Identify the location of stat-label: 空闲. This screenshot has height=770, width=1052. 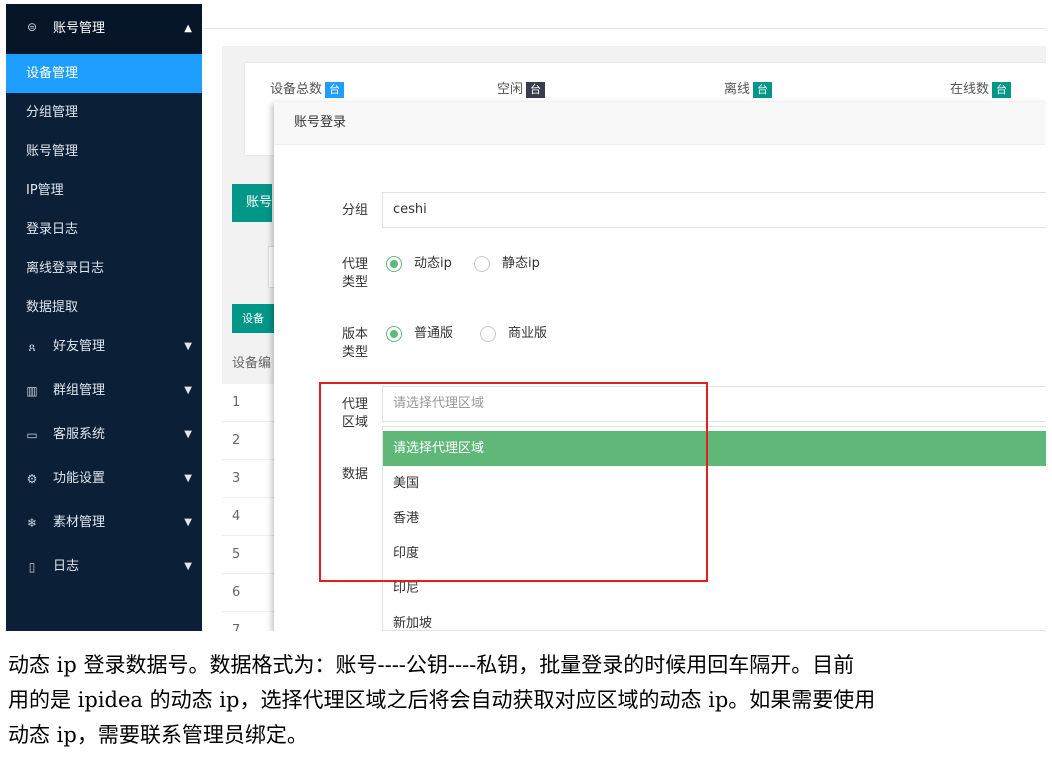
(510, 89).